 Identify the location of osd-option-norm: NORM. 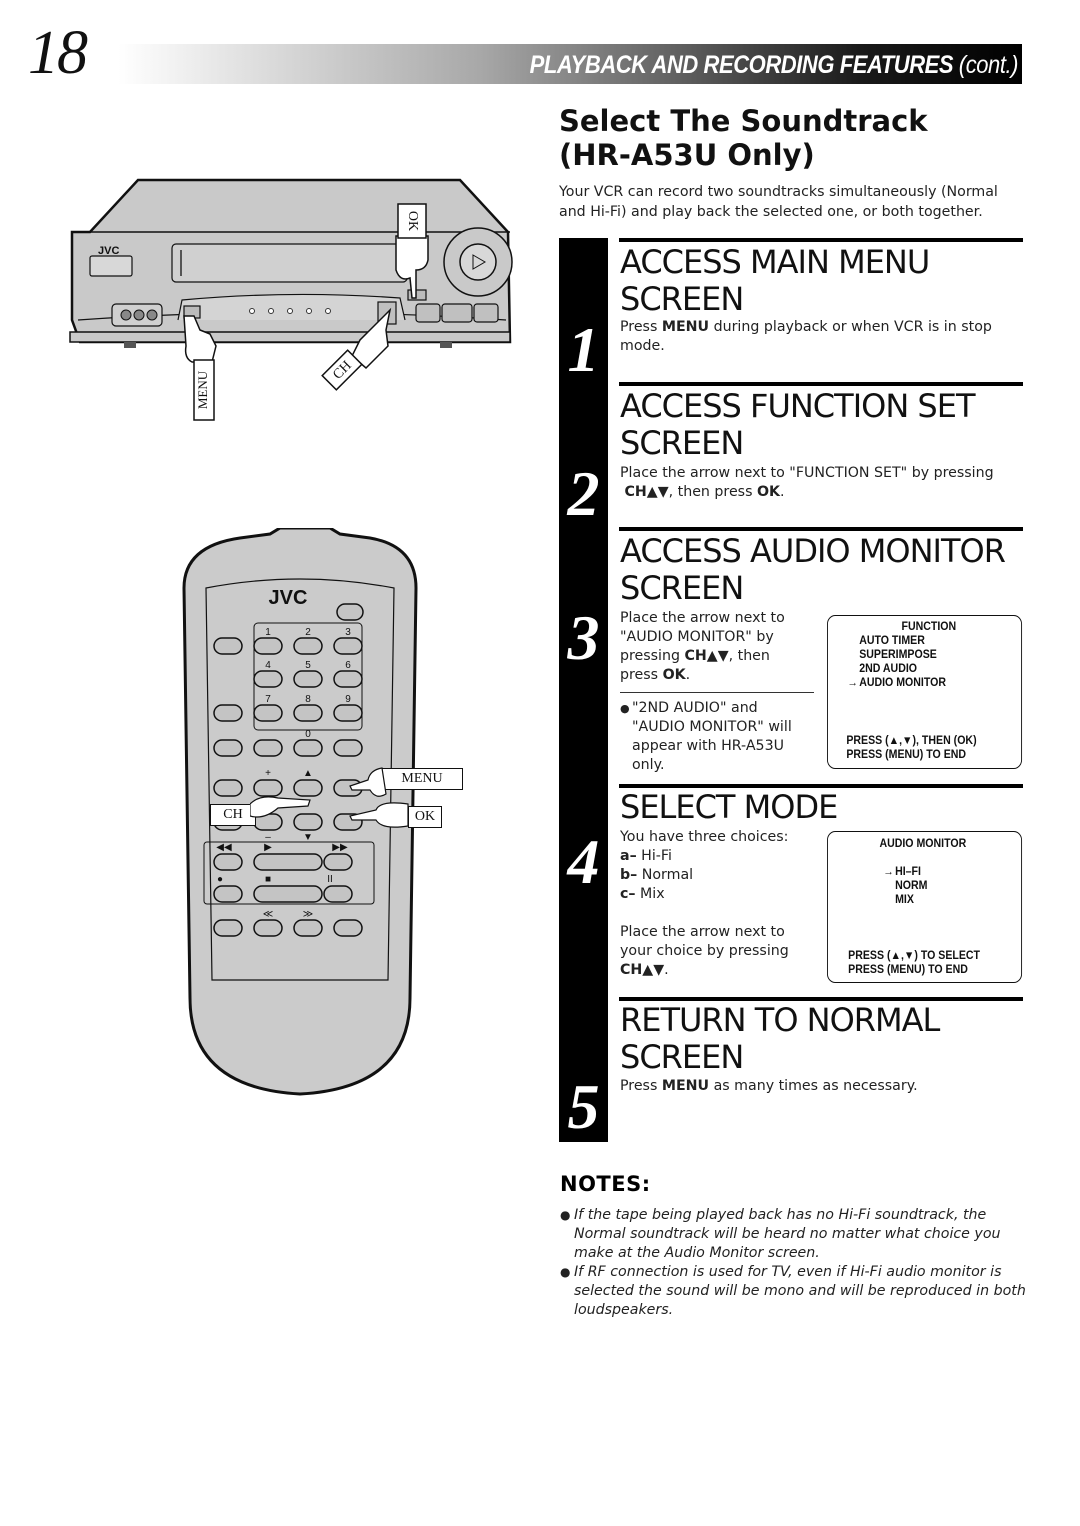
(911, 886).